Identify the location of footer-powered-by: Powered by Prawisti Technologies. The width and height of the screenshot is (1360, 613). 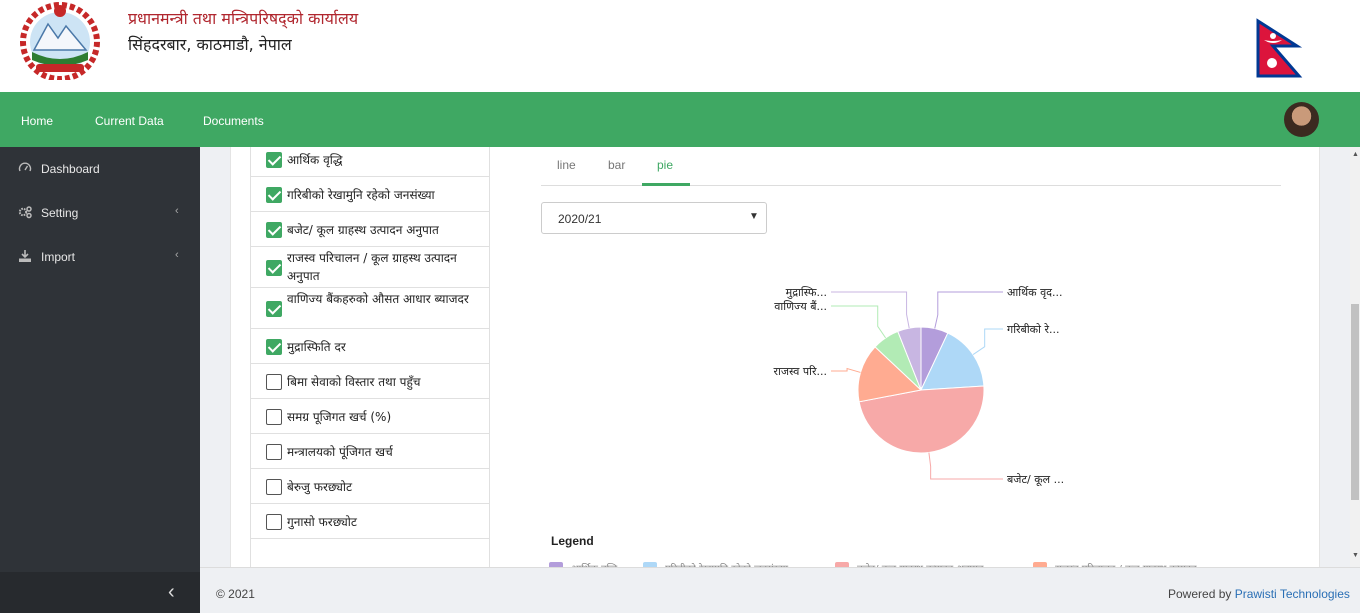
(1259, 594).